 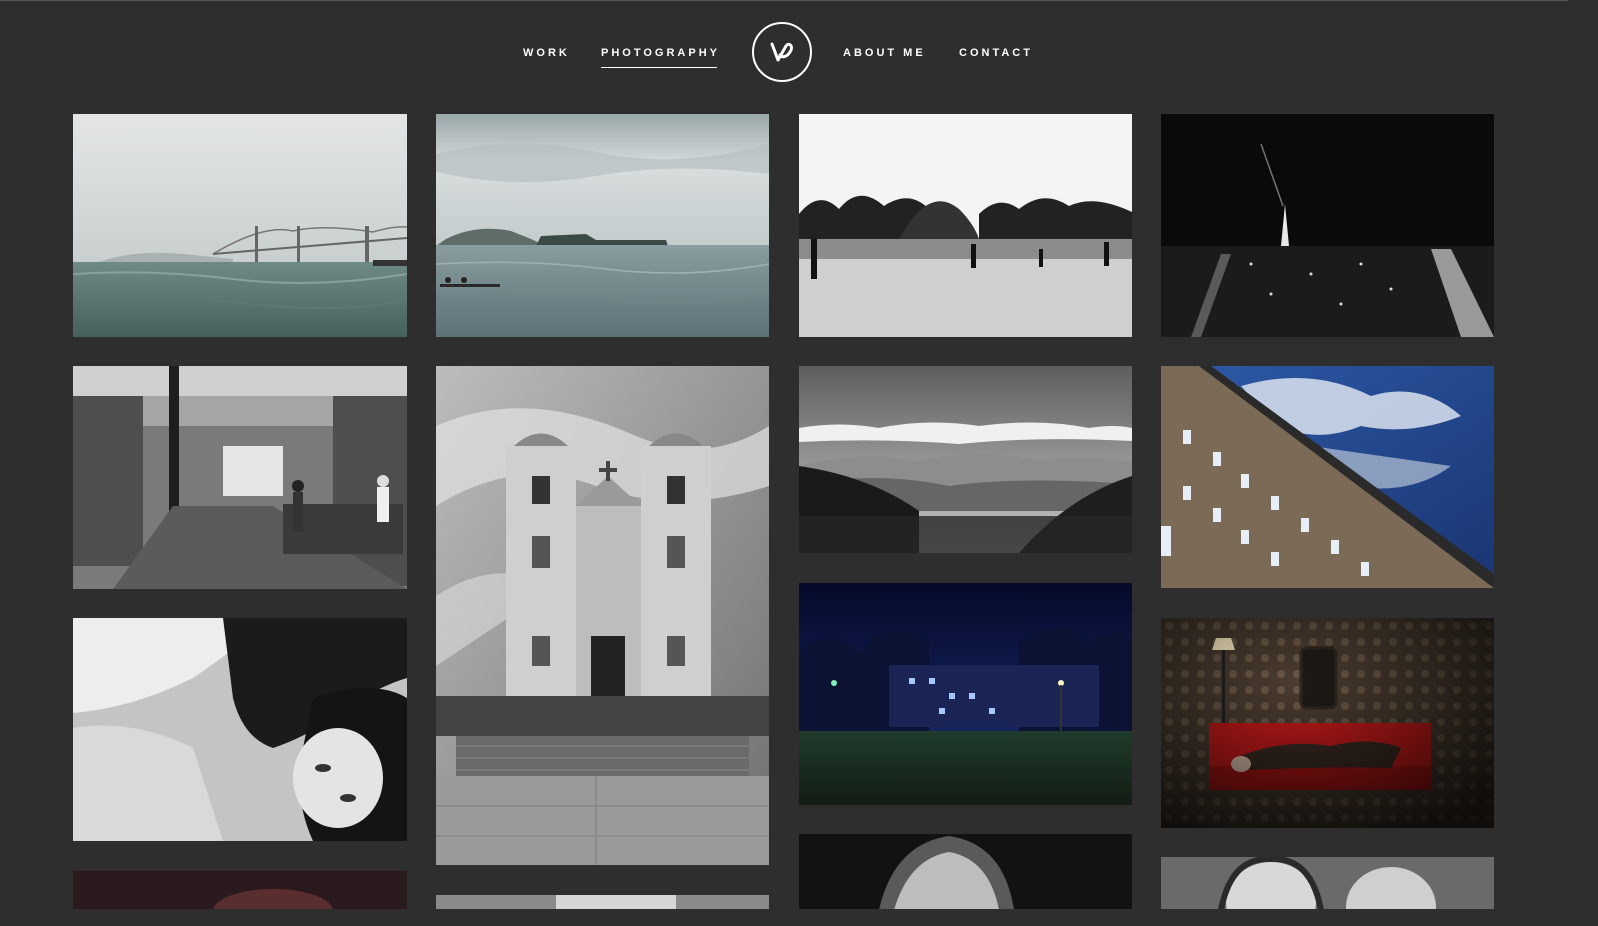 What do you see at coordinates (1327, 225) in the screenshot?
I see `photo-night-city` at bounding box center [1327, 225].